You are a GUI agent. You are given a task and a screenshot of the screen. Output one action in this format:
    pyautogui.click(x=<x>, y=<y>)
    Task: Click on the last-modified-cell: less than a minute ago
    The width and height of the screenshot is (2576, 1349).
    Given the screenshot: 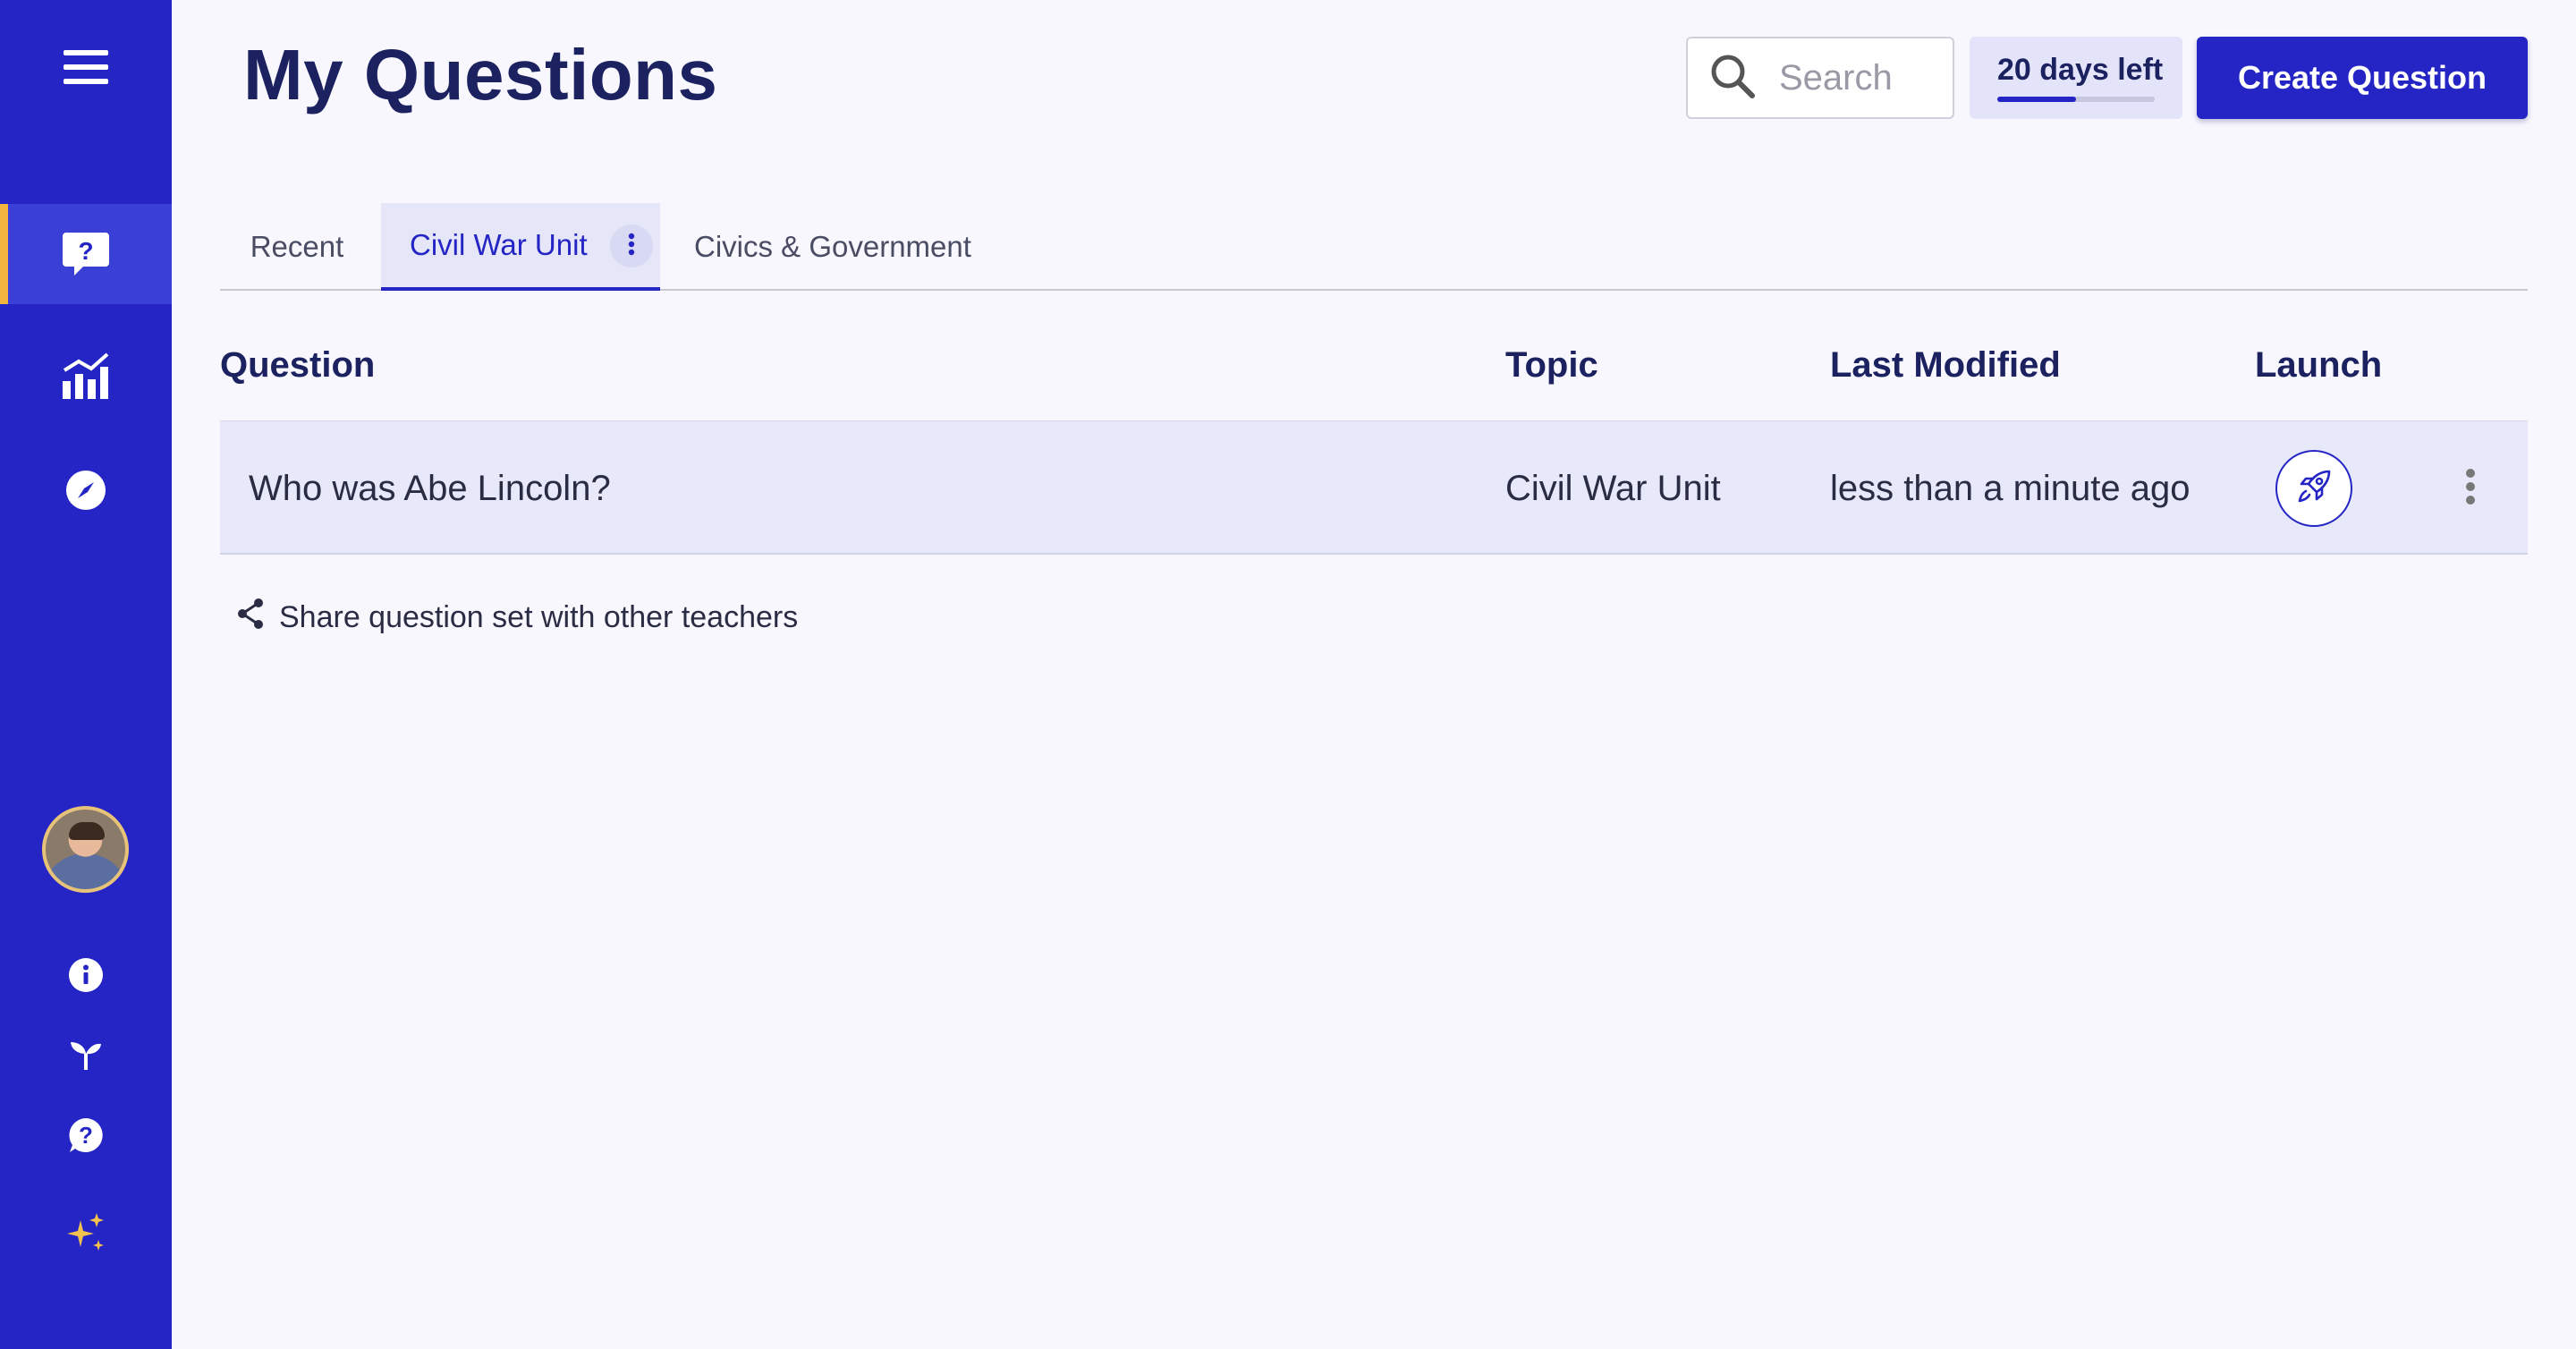 What is the action you would take?
    pyautogui.click(x=2010, y=488)
    